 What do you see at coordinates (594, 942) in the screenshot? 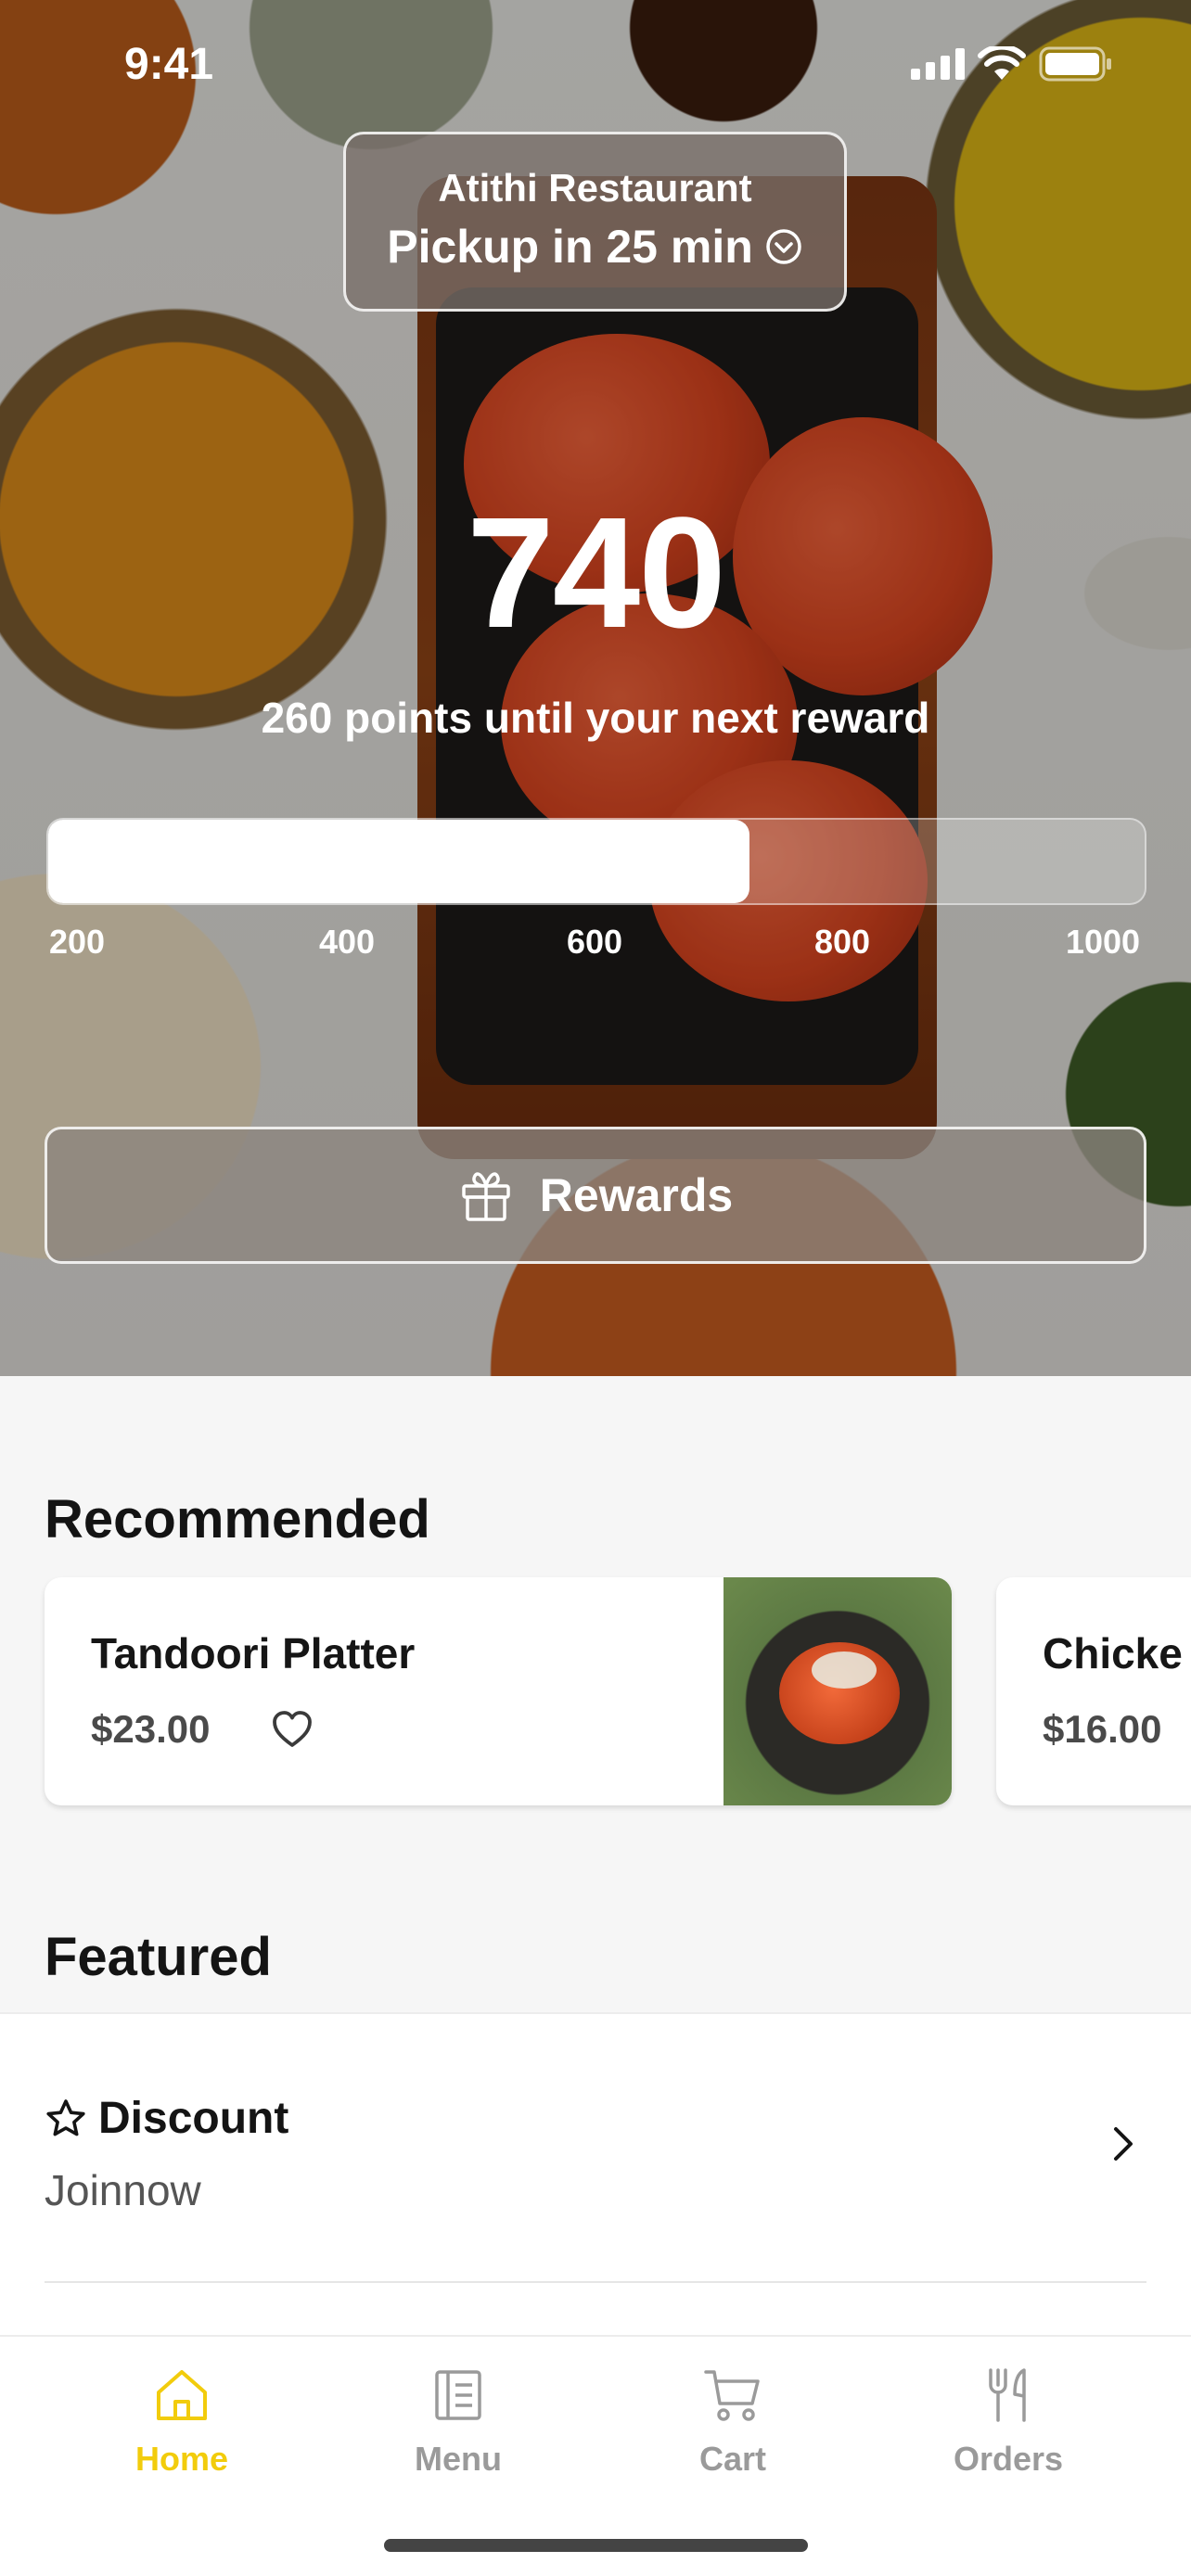
I see `progress-tick-label: 600` at bounding box center [594, 942].